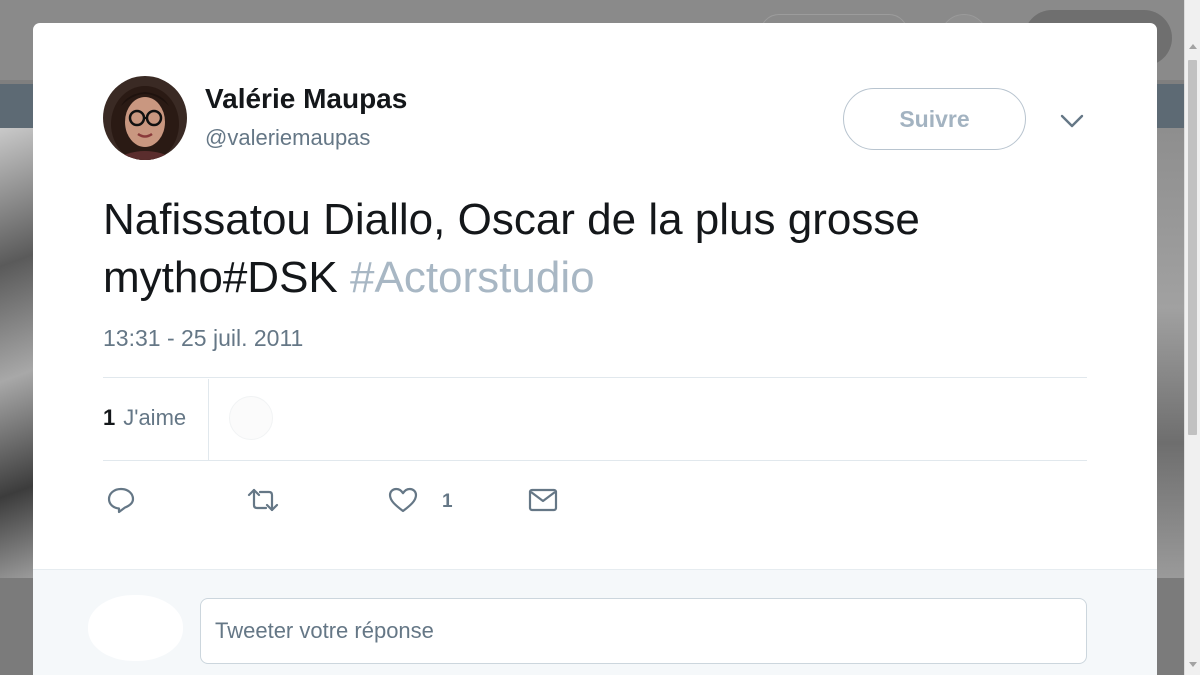 The image size is (1200, 675). I want to click on scroll-up-arrow, so click(1193, 46).